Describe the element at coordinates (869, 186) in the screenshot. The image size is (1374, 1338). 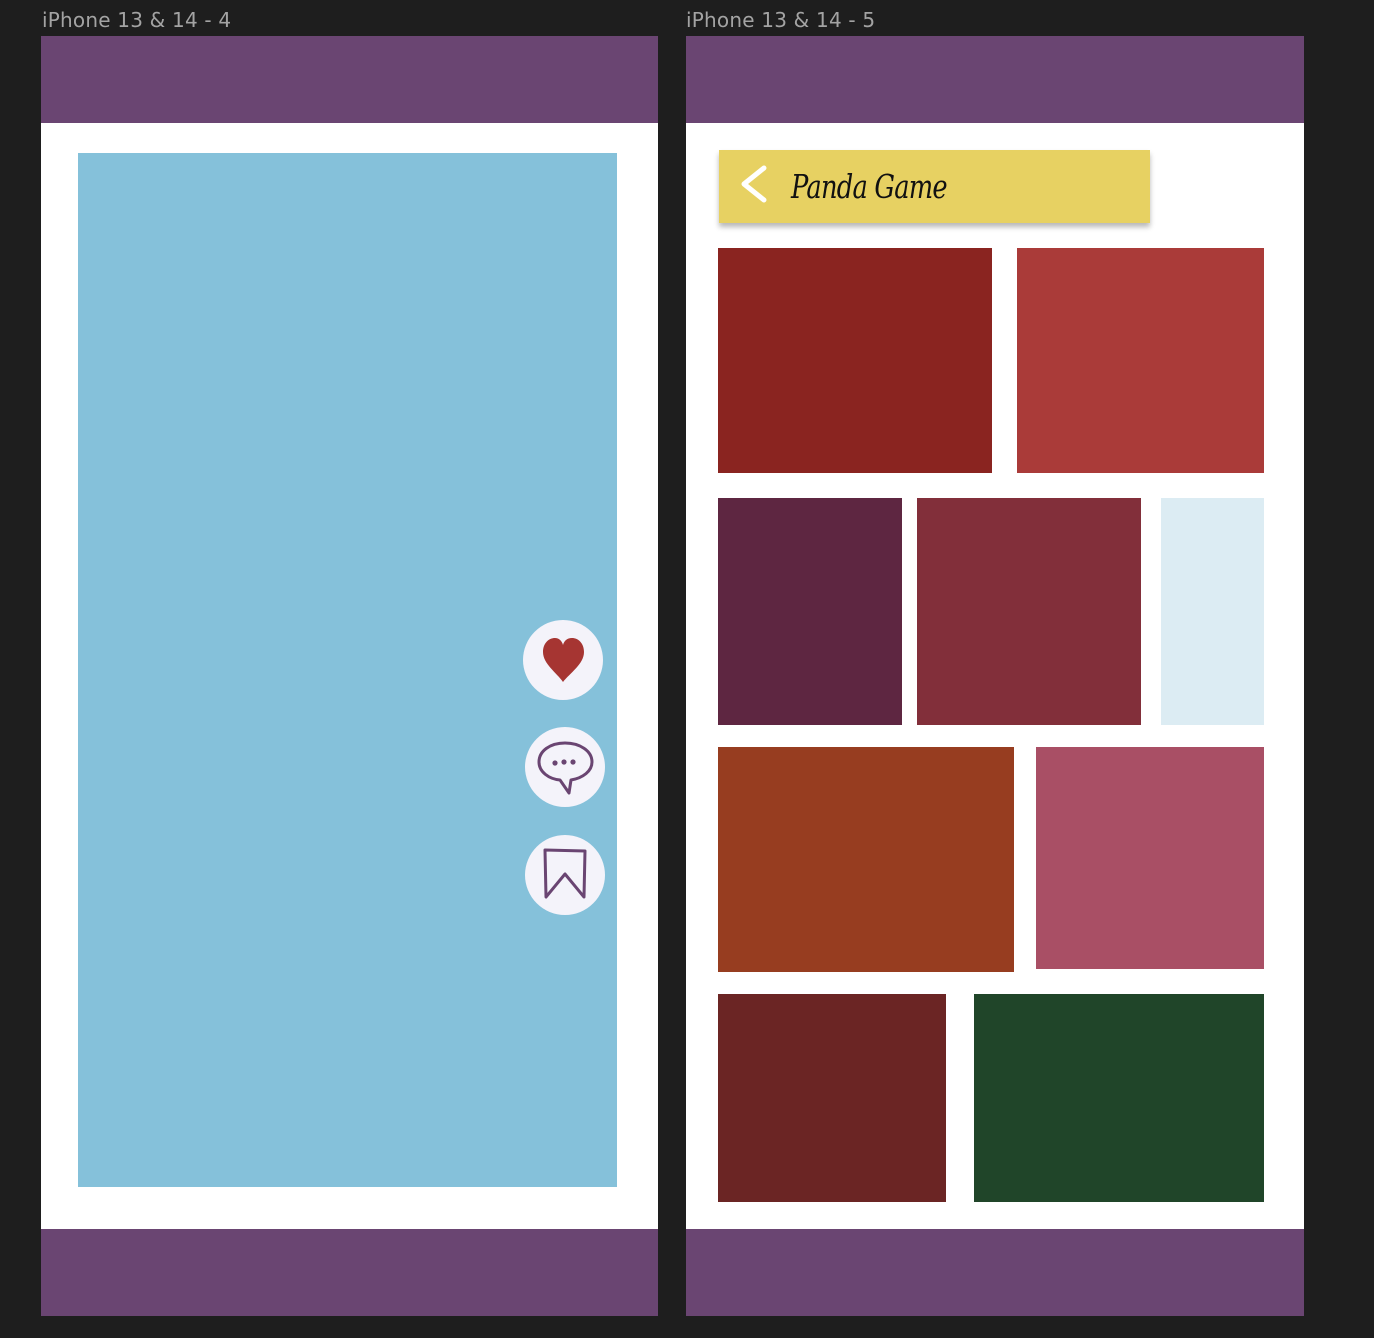
I see `page-title: Panda Game` at that location.